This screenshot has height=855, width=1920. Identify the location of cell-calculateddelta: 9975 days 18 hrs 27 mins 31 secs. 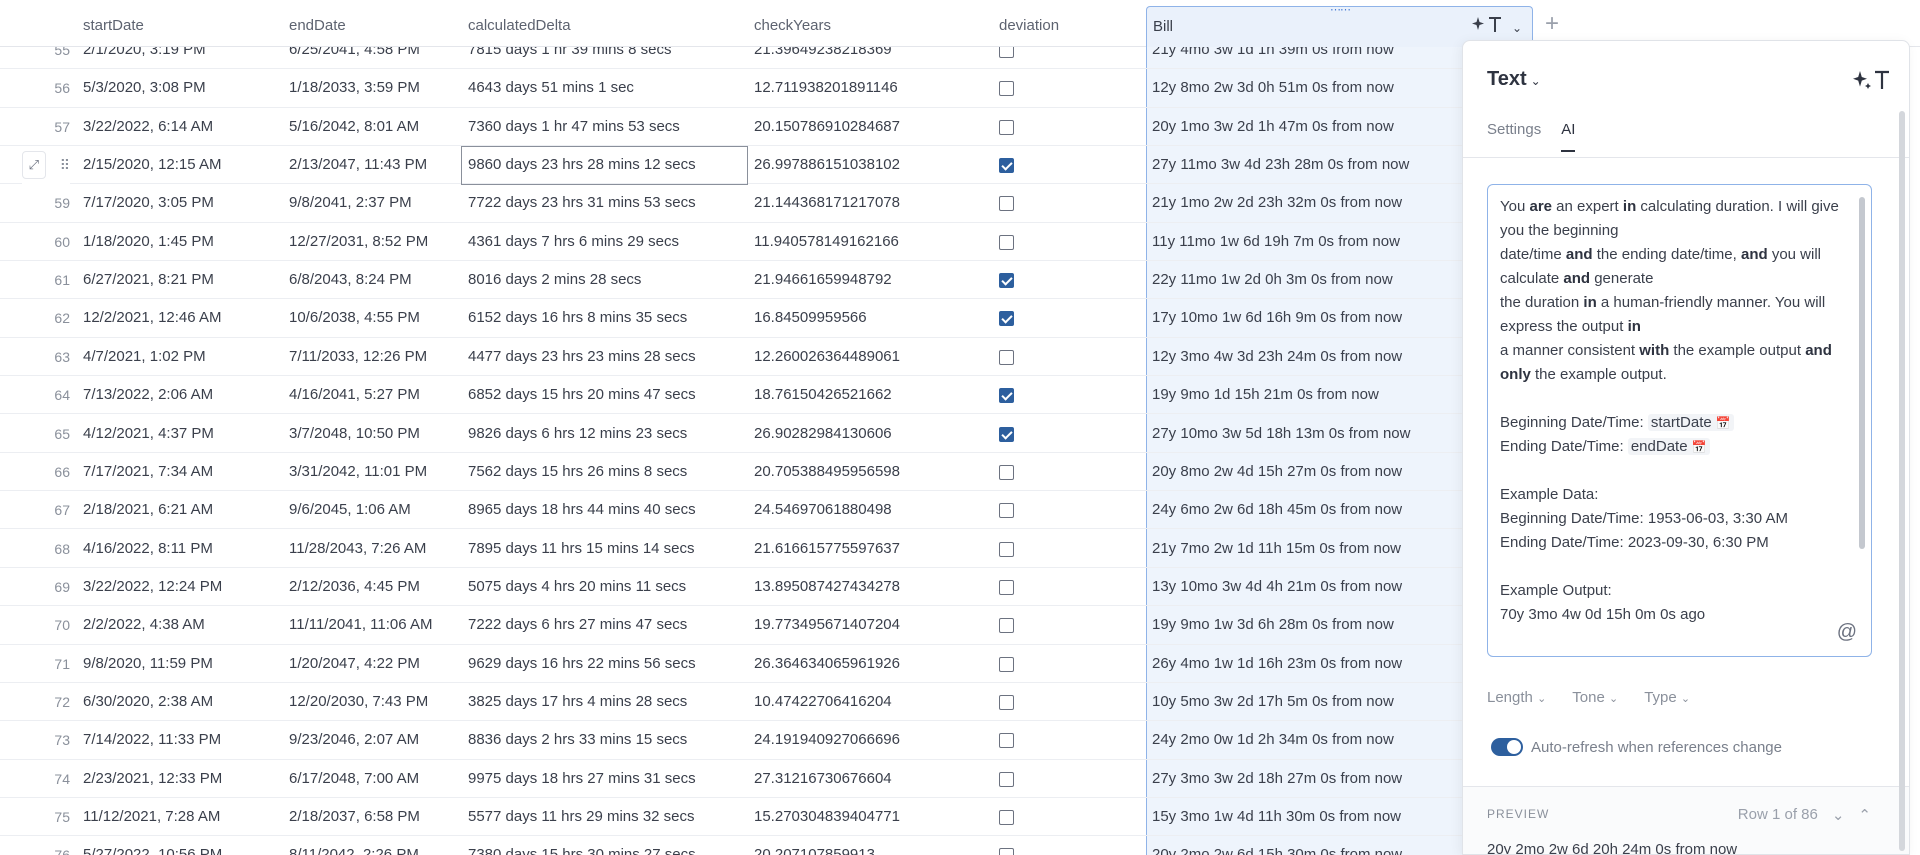
(582, 779).